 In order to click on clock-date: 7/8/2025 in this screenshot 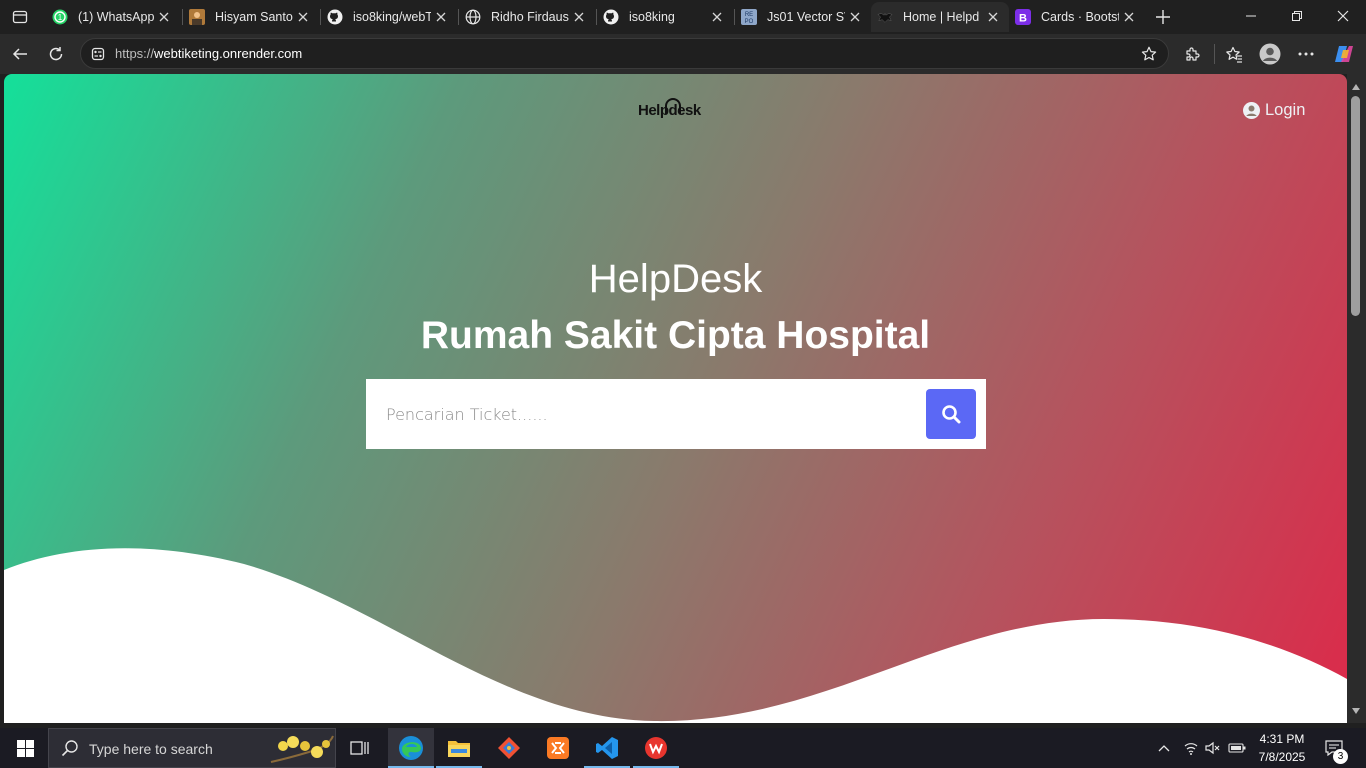, I will do `click(1282, 757)`.